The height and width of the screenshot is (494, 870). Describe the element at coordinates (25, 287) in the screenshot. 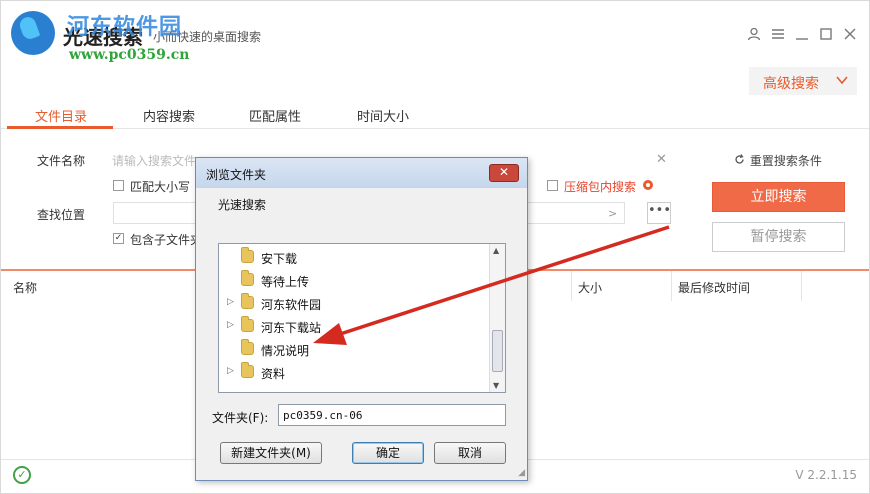

I see `column-header-name: 名称` at that location.